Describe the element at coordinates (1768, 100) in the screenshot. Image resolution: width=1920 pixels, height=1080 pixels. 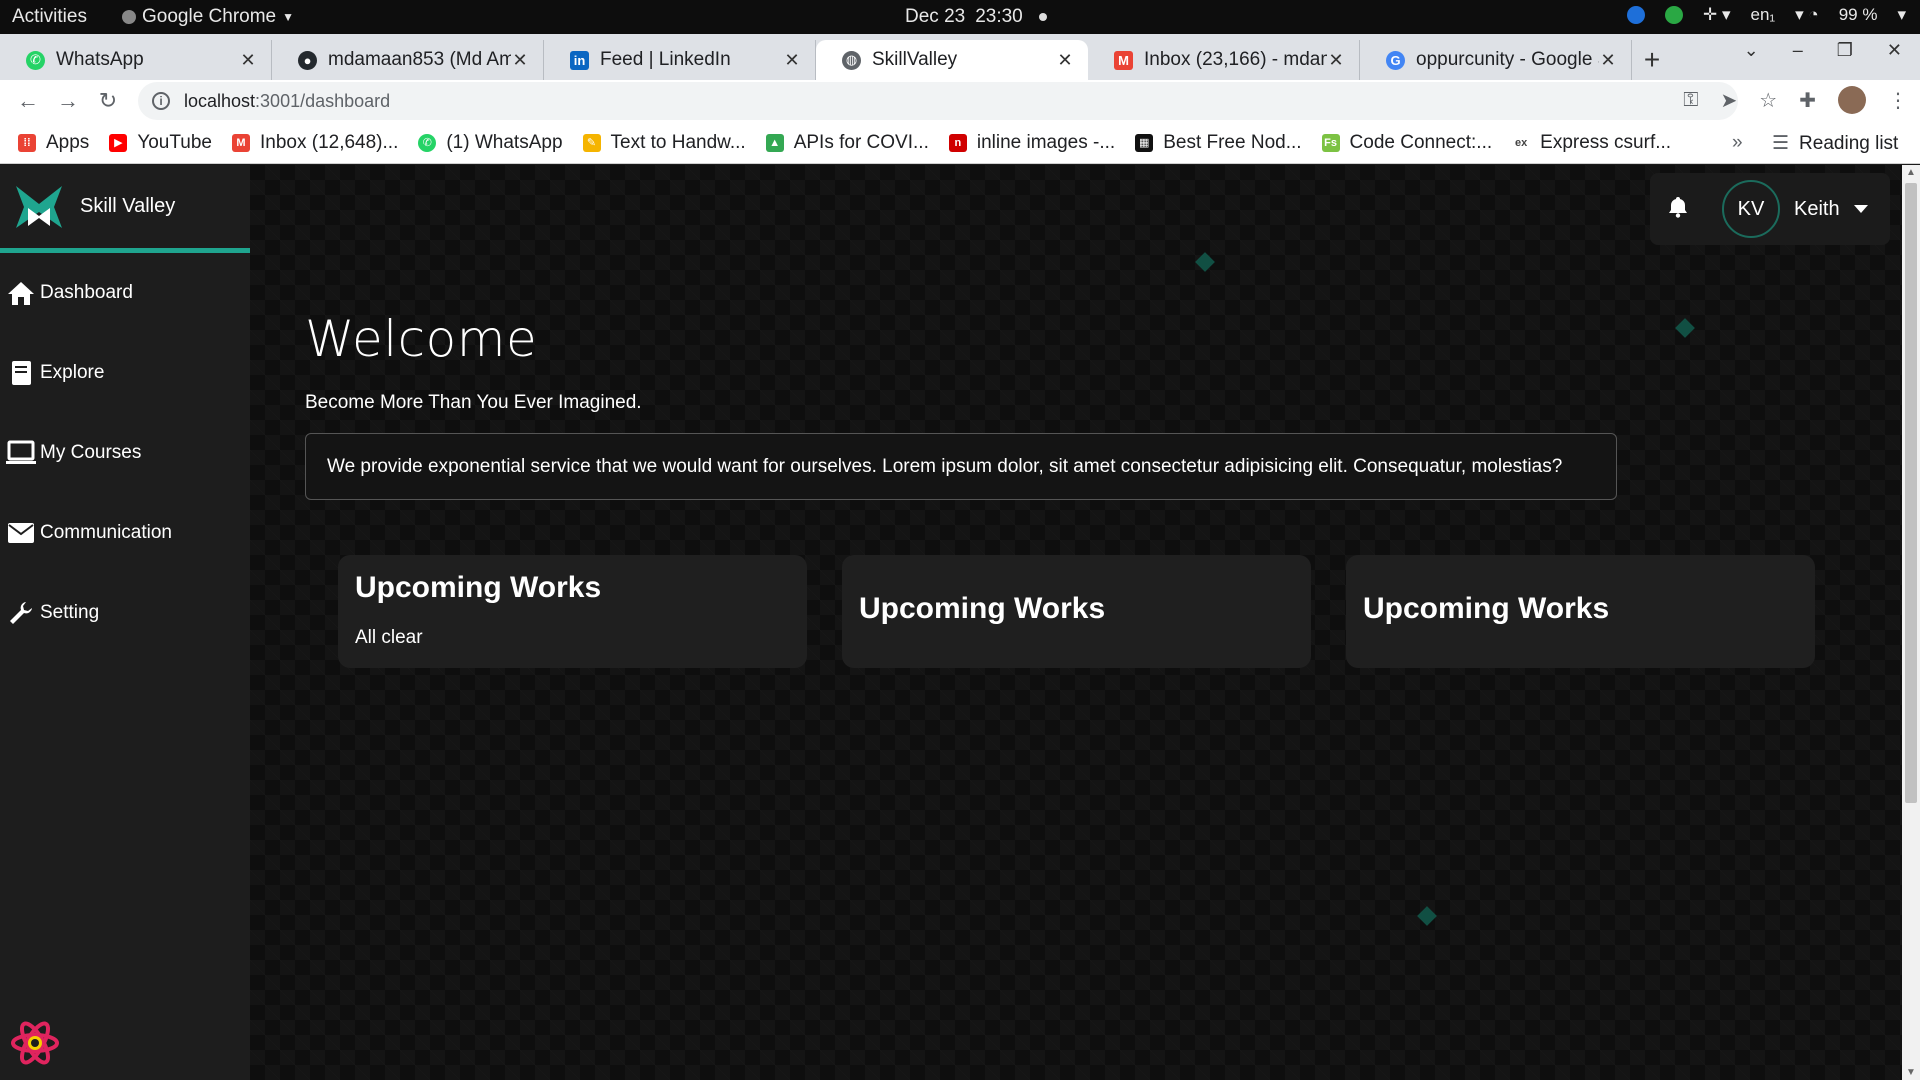
I see `star-icon: ☆` at that location.